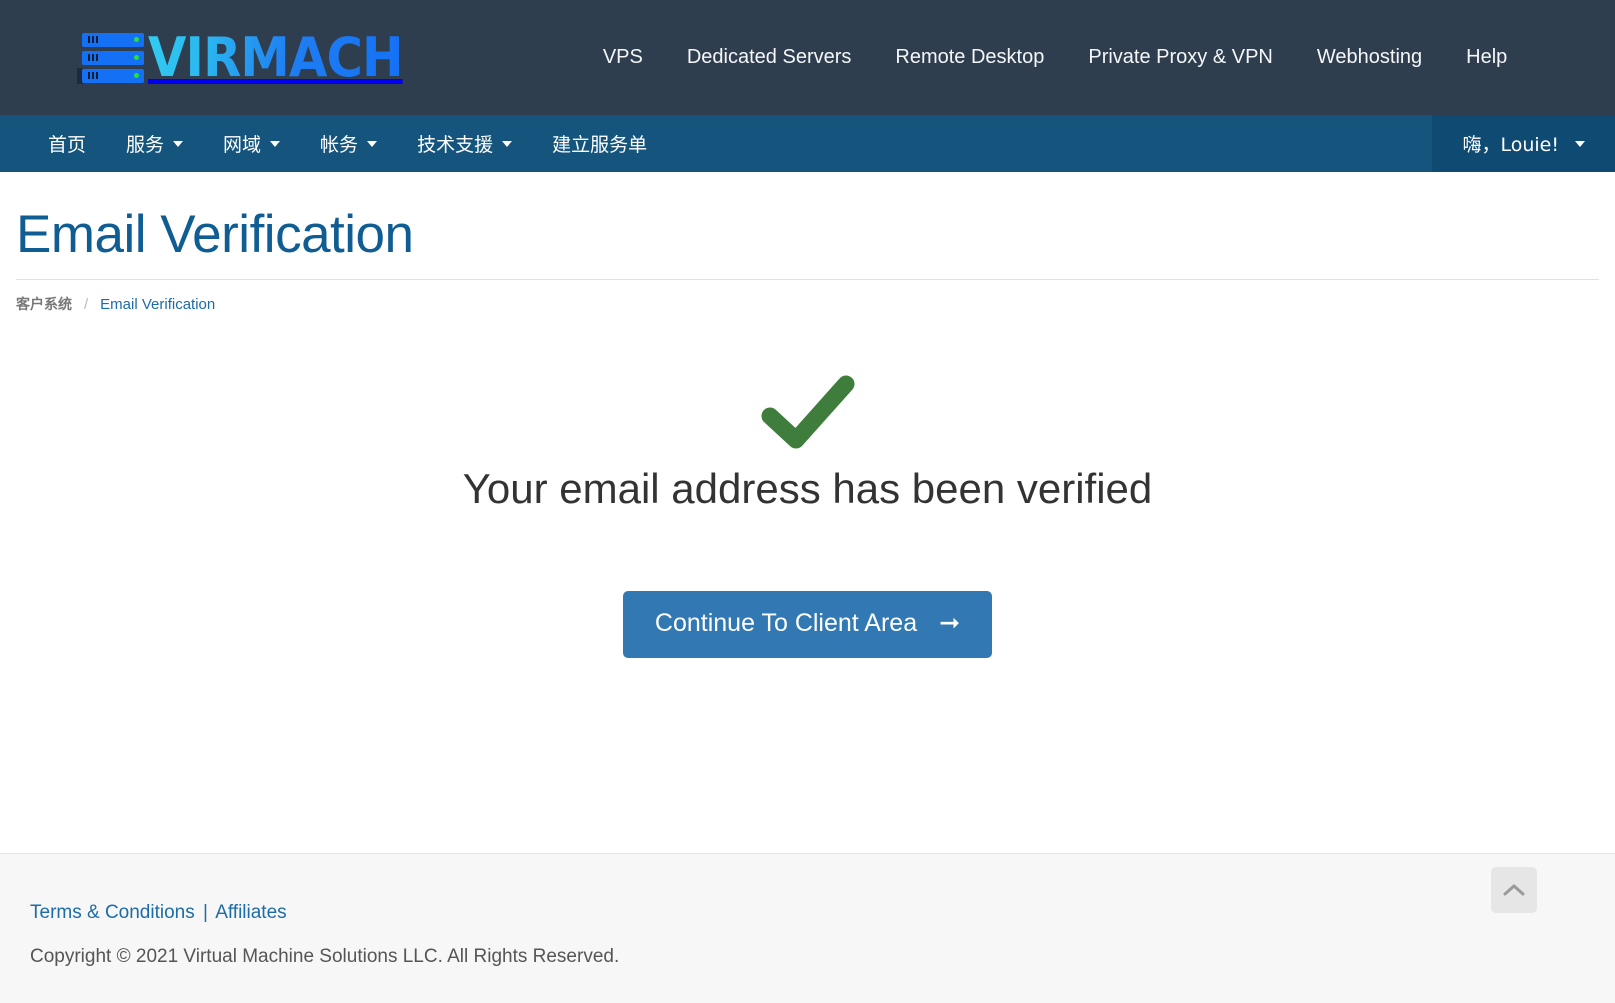 The width and height of the screenshot is (1615, 1003). Describe the element at coordinates (1486, 57) in the screenshot. I see `nav-item-help: Help` at that location.